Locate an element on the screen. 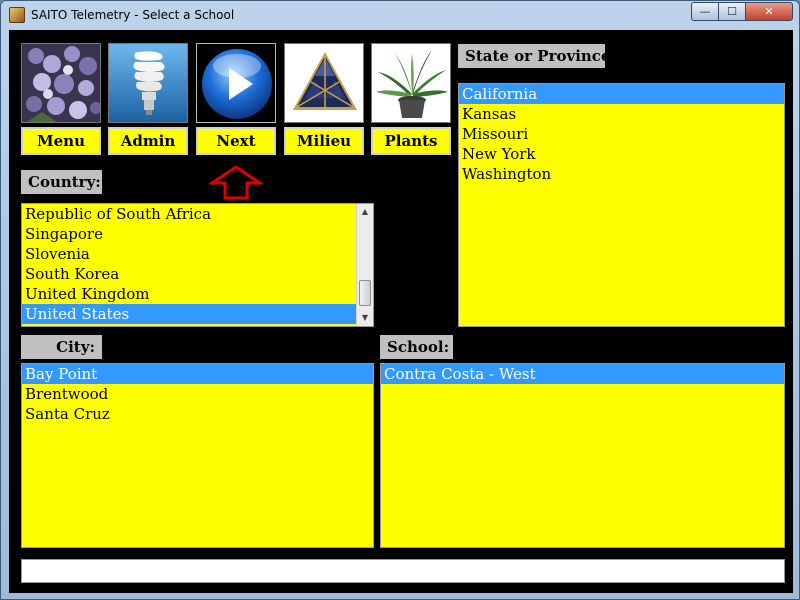 This screenshot has height=600, width=800. milieu-button: Milieu is located at coordinates (324, 141).